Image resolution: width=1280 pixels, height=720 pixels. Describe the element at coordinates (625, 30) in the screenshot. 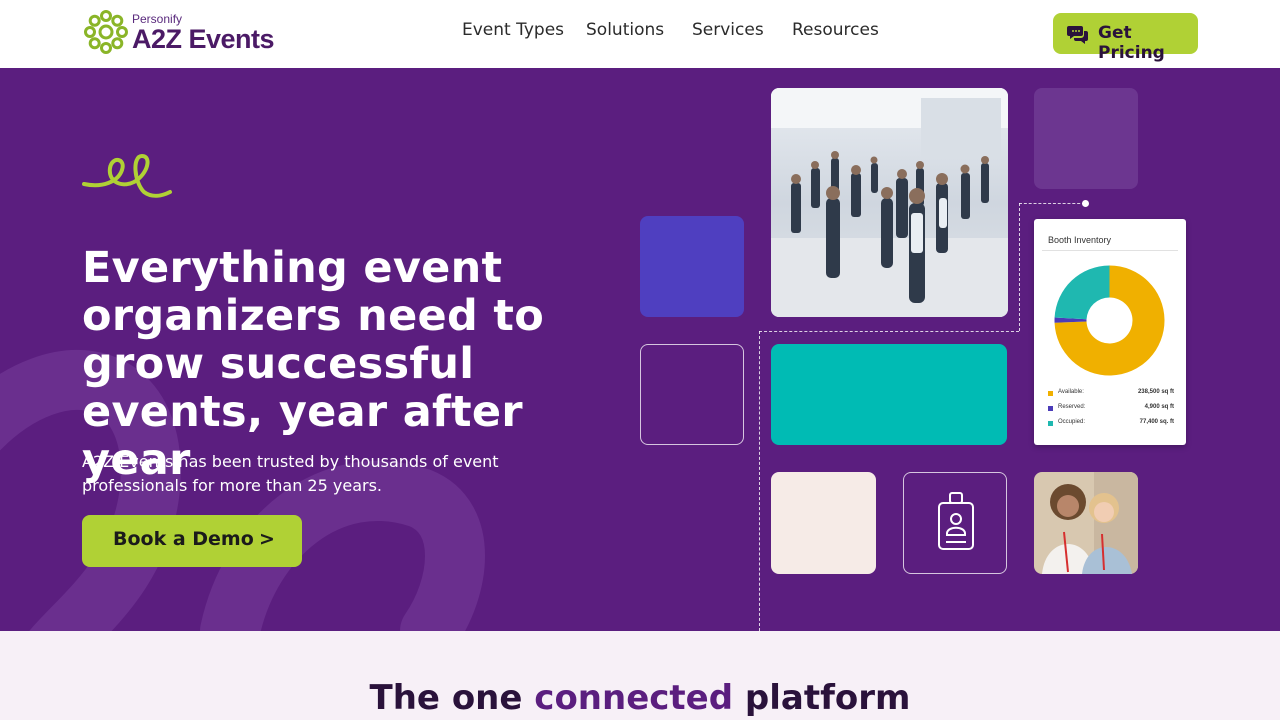

I see `nav-solutions: Solutions` at that location.